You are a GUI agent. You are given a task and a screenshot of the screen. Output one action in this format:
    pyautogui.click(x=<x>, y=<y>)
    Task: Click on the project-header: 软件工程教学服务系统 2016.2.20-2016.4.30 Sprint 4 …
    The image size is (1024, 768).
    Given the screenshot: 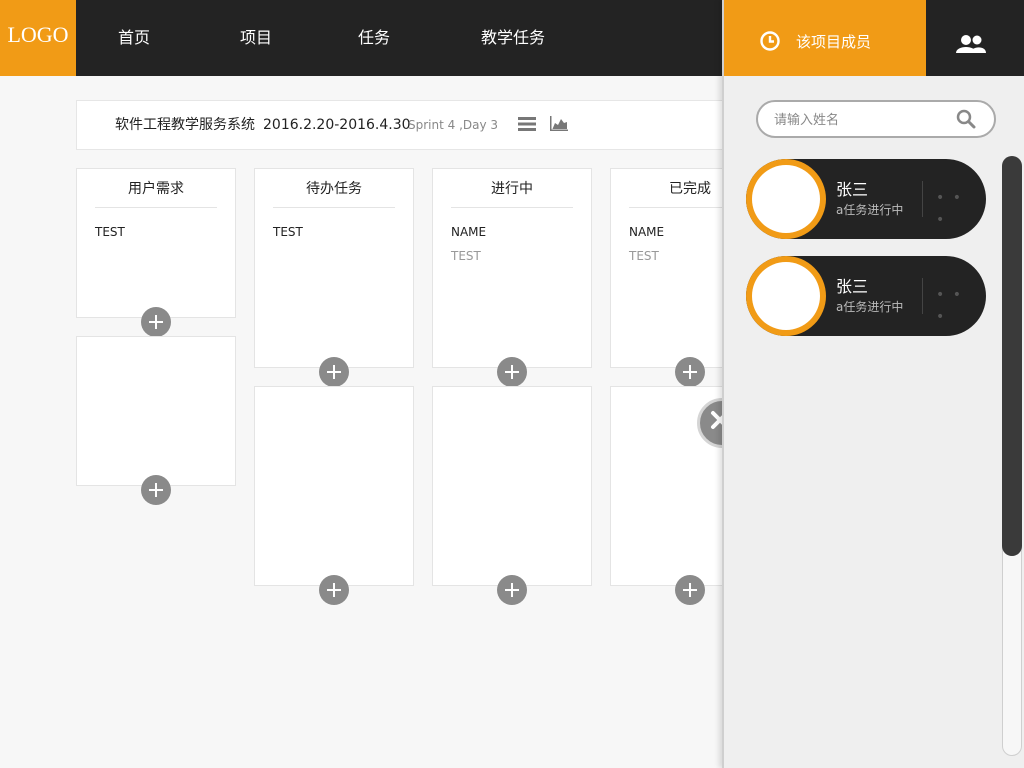 What is the action you would take?
    pyautogui.click(x=406, y=125)
    